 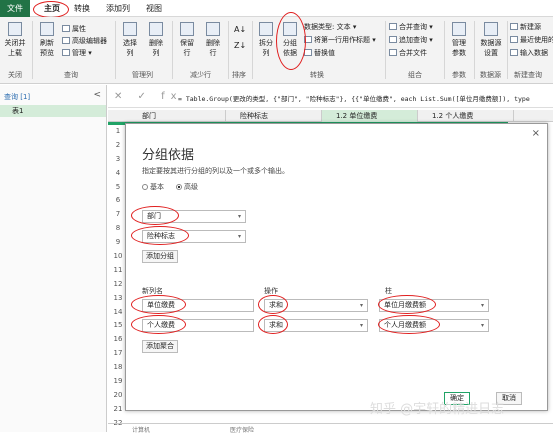 I want to click on manage-parameters-button: 管理 参数, so click(x=459, y=40).